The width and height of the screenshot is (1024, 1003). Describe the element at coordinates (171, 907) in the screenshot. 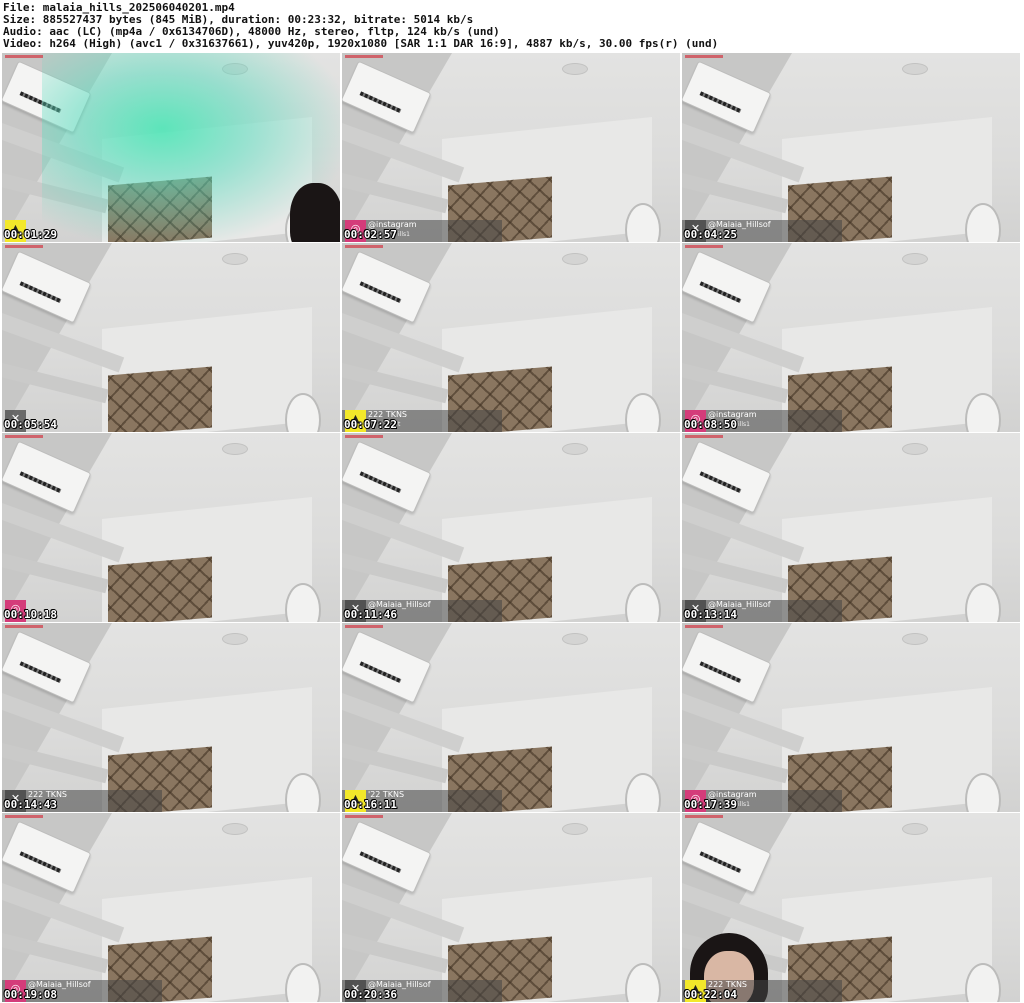

I see `thumbnail-frame: @Malaia_Hillsof ◎ 00:19:08` at that location.